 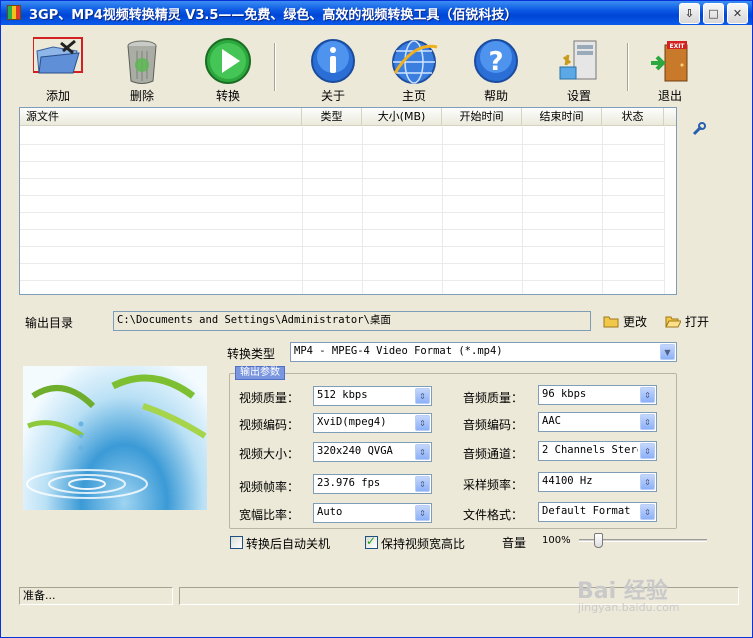 I want to click on add-button: 添加, so click(x=58, y=70).